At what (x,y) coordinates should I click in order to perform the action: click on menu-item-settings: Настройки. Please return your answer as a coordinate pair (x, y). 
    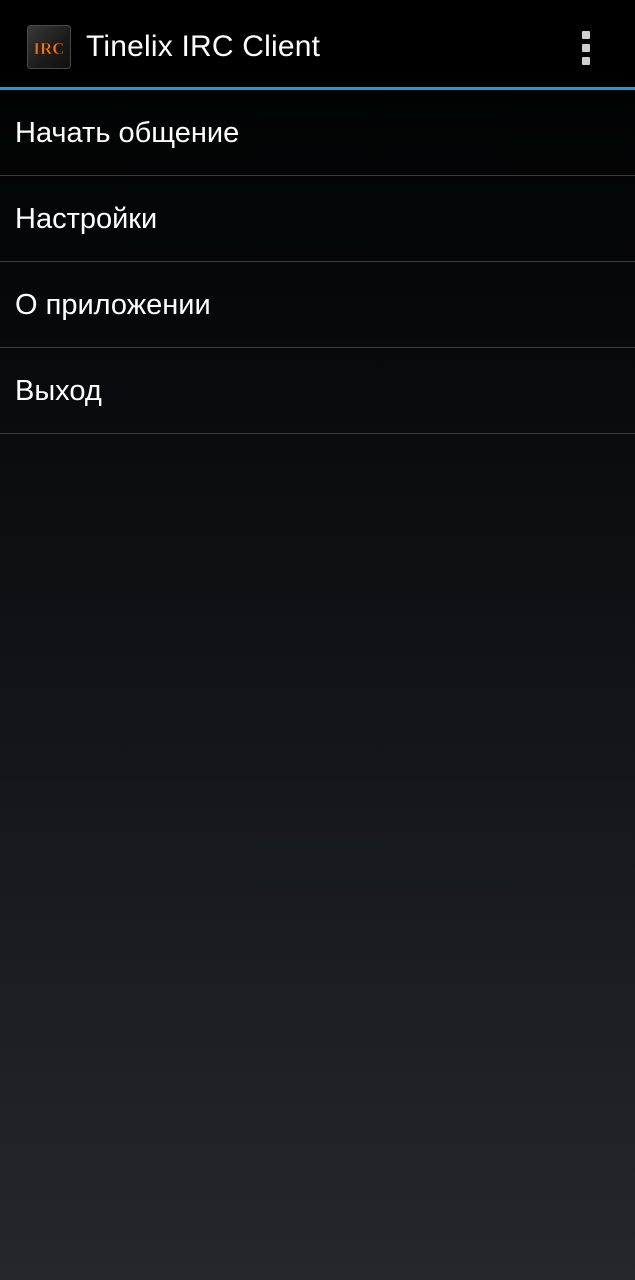
    Looking at the image, I should click on (317, 219).